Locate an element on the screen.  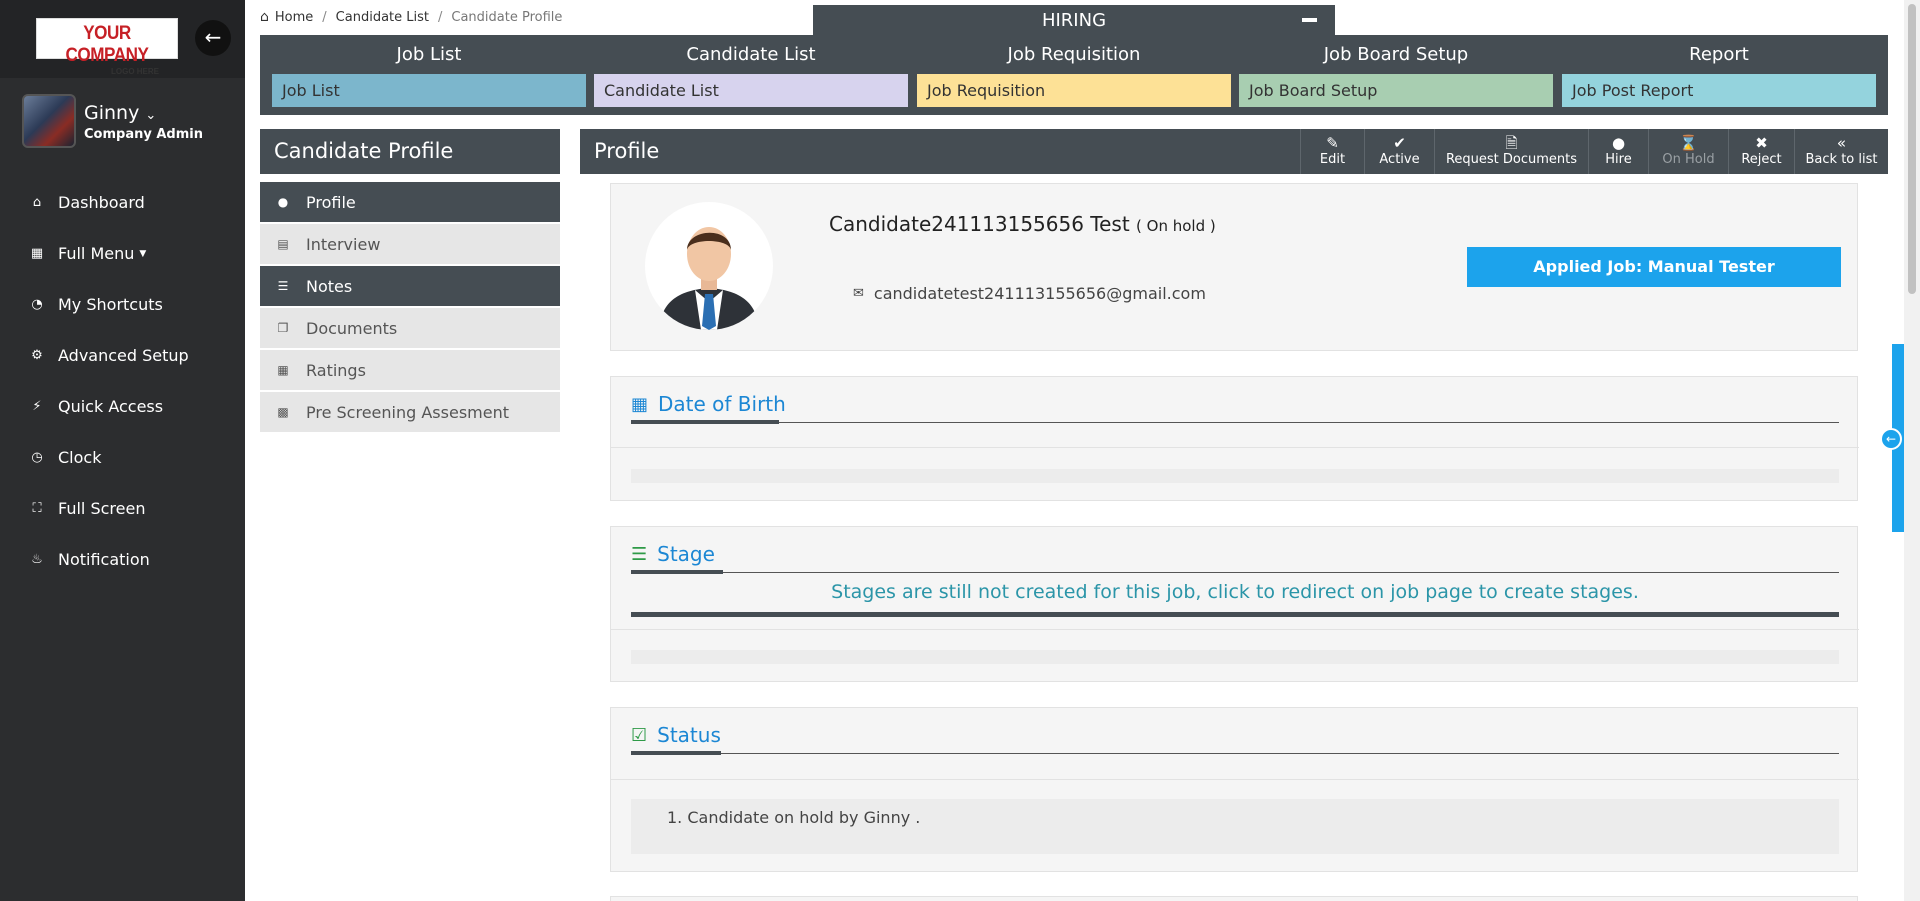
nav-label: Full Screen is located at coordinates (102, 508).